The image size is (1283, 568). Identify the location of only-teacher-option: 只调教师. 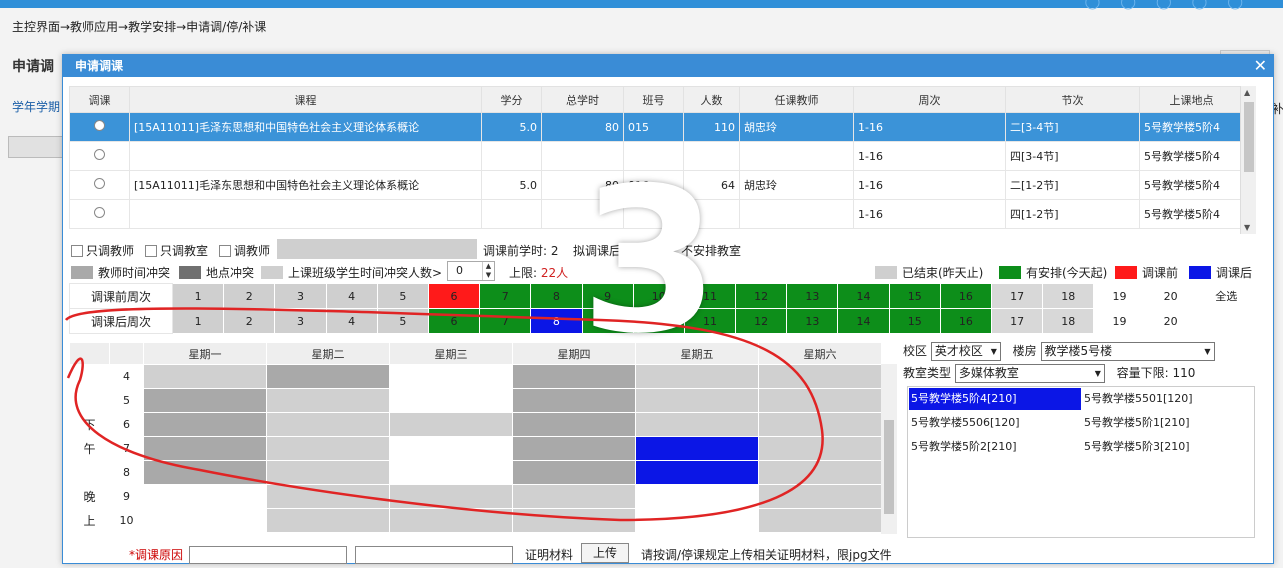
(102, 250).